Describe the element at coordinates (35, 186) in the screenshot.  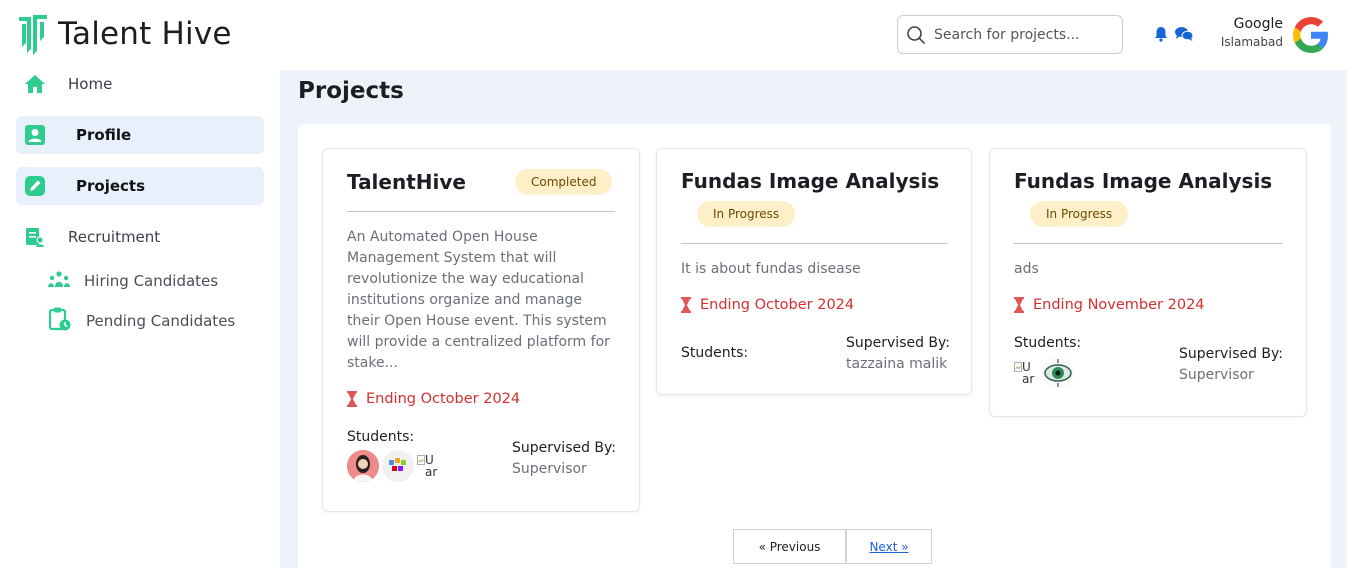
I see `projects-icon` at that location.